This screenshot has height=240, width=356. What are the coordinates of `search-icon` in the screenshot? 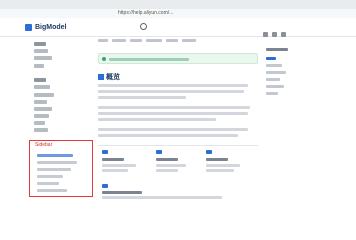 It's located at (144, 27).